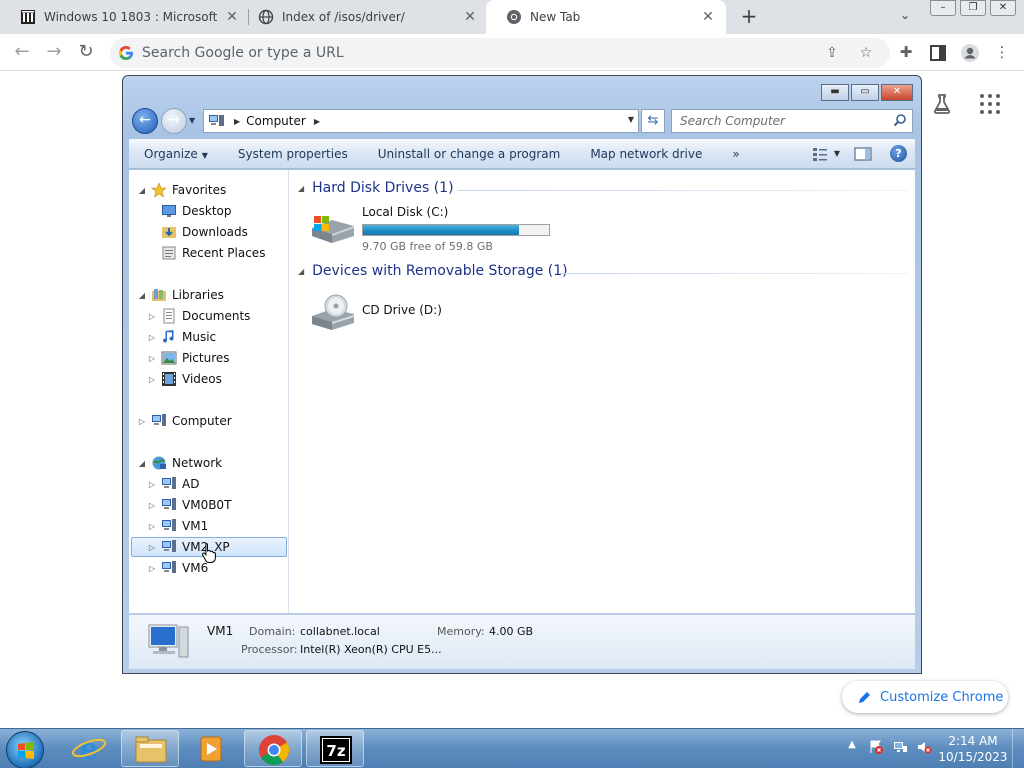  Describe the element at coordinates (973, 749) in the screenshot. I see `taskbar-clock: 2:14 AM 10/15/2023` at that location.